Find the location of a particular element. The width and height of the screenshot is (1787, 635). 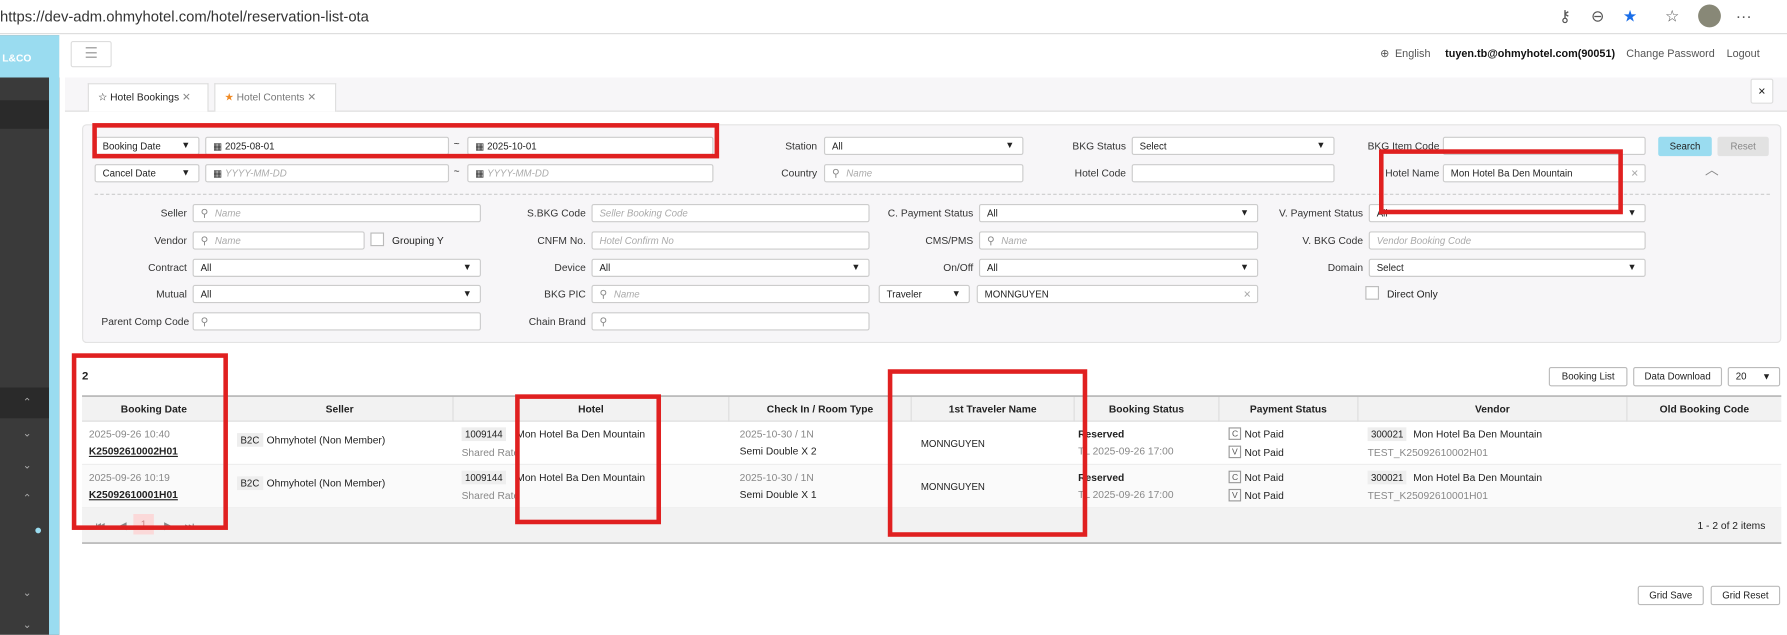

mutual-label: Mutual is located at coordinates (171, 294).